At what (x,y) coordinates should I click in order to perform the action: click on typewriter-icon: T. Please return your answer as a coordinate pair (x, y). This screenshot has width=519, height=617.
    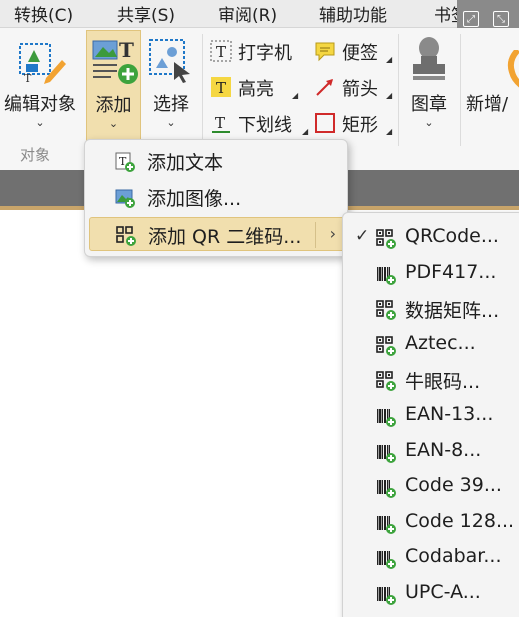
    Looking at the image, I should click on (221, 51).